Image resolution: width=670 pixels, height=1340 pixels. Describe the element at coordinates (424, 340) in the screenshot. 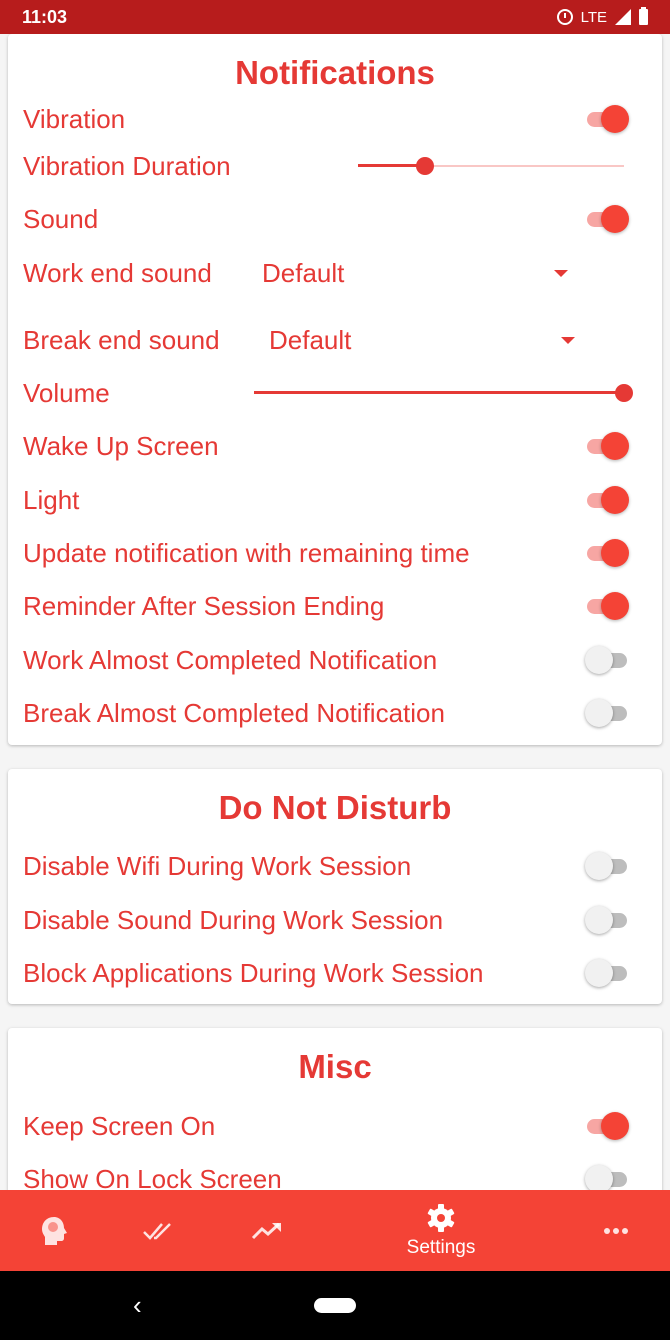

I see `break-end-sound-select: Default` at that location.